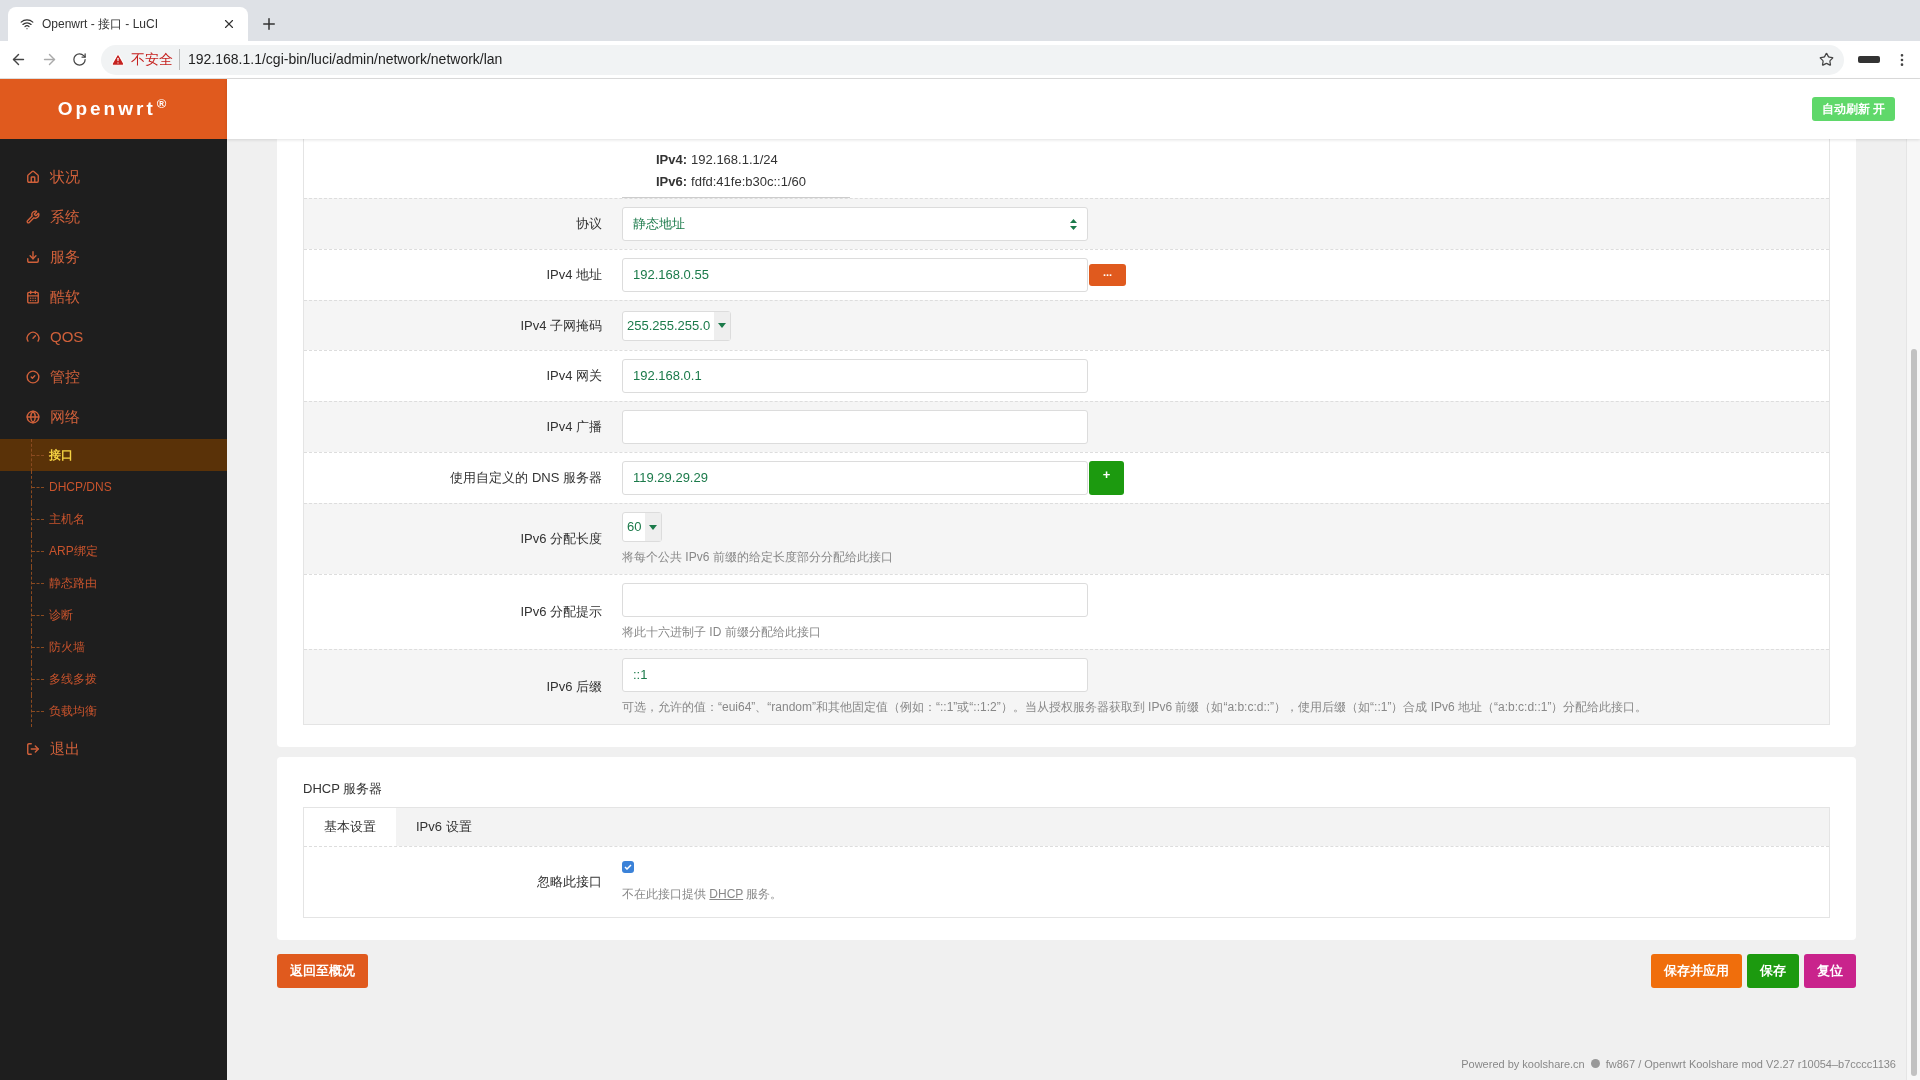 This screenshot has width=1920, height=1080. What do you see at coordinates (1773, 970) in the screenshot?
I see `action-button: 保存` at bounding box center [1773, 970].